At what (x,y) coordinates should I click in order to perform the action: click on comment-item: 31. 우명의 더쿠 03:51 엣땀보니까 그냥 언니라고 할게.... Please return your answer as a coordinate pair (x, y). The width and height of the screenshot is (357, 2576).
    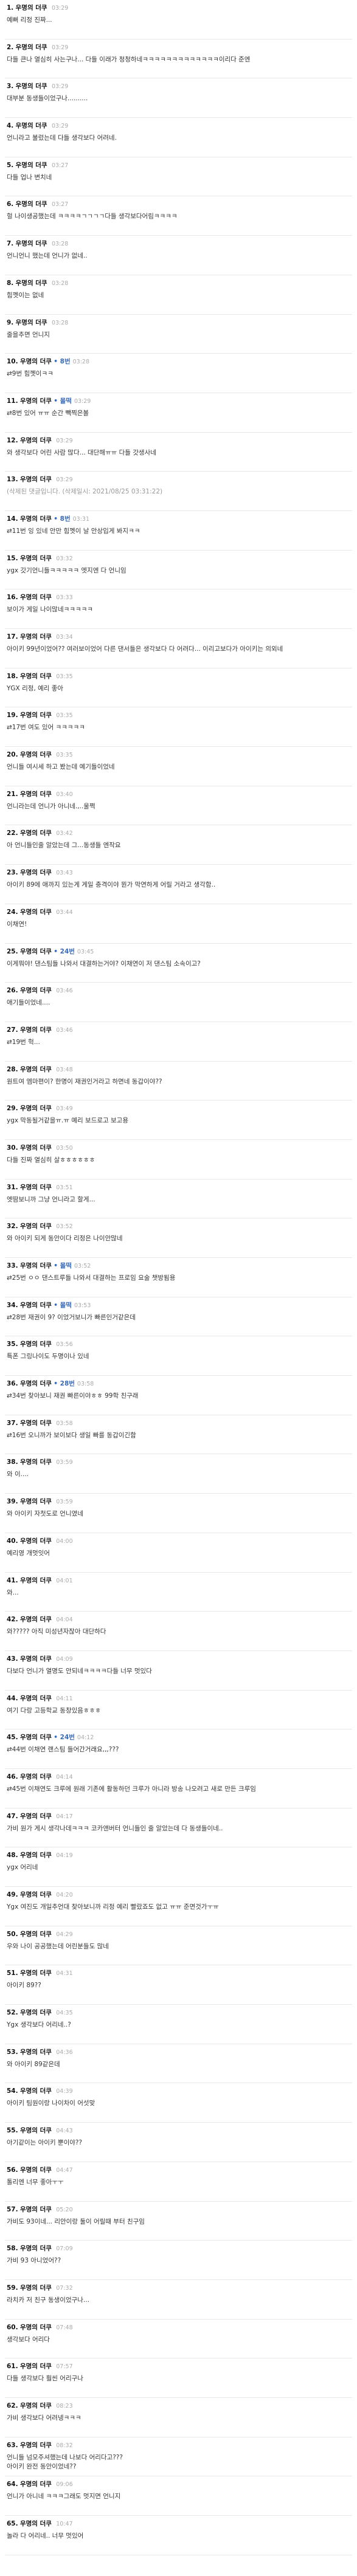
    Looking at the image, I should click on (178, 1199).